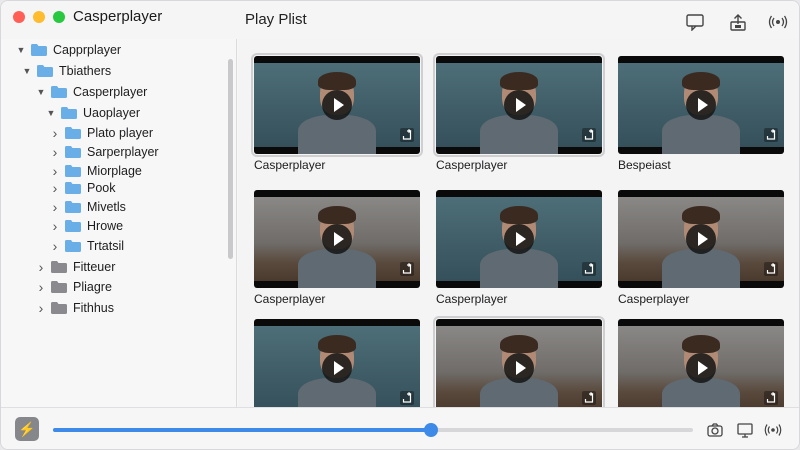  I want to click on progress-fill, so click(242, 430).